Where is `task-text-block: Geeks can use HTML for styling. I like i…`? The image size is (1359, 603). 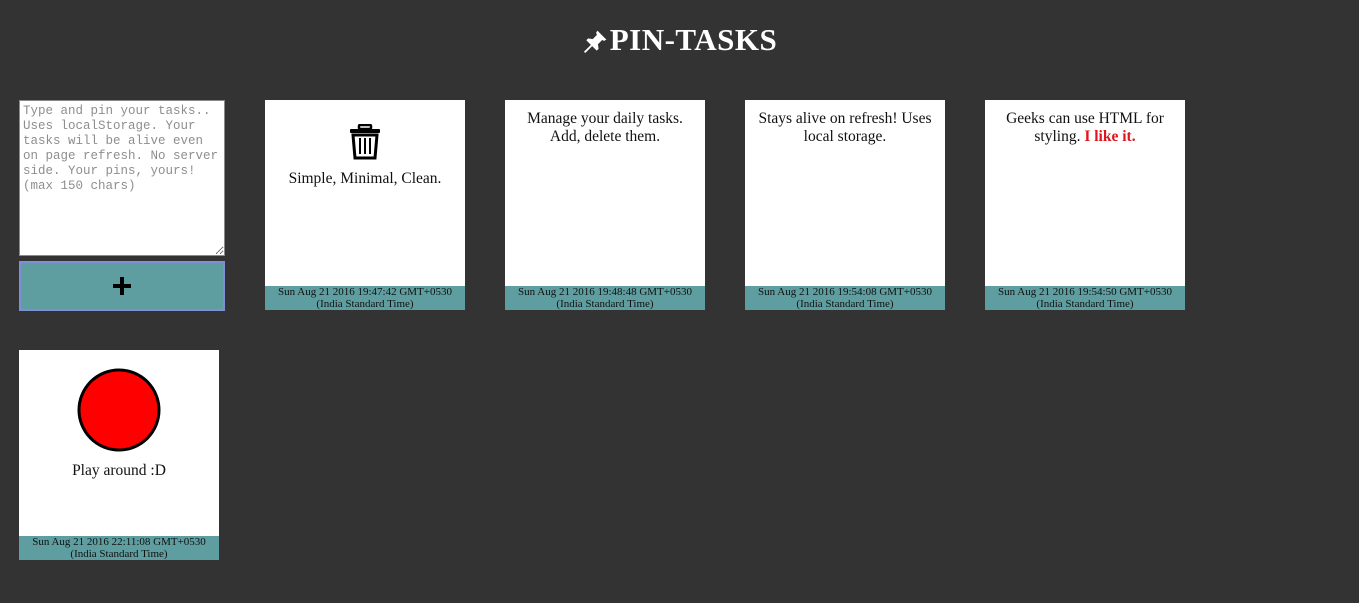 task-text-block: Geeks can use HTML for styling. I like i… is located at coordinates (1085, 128).